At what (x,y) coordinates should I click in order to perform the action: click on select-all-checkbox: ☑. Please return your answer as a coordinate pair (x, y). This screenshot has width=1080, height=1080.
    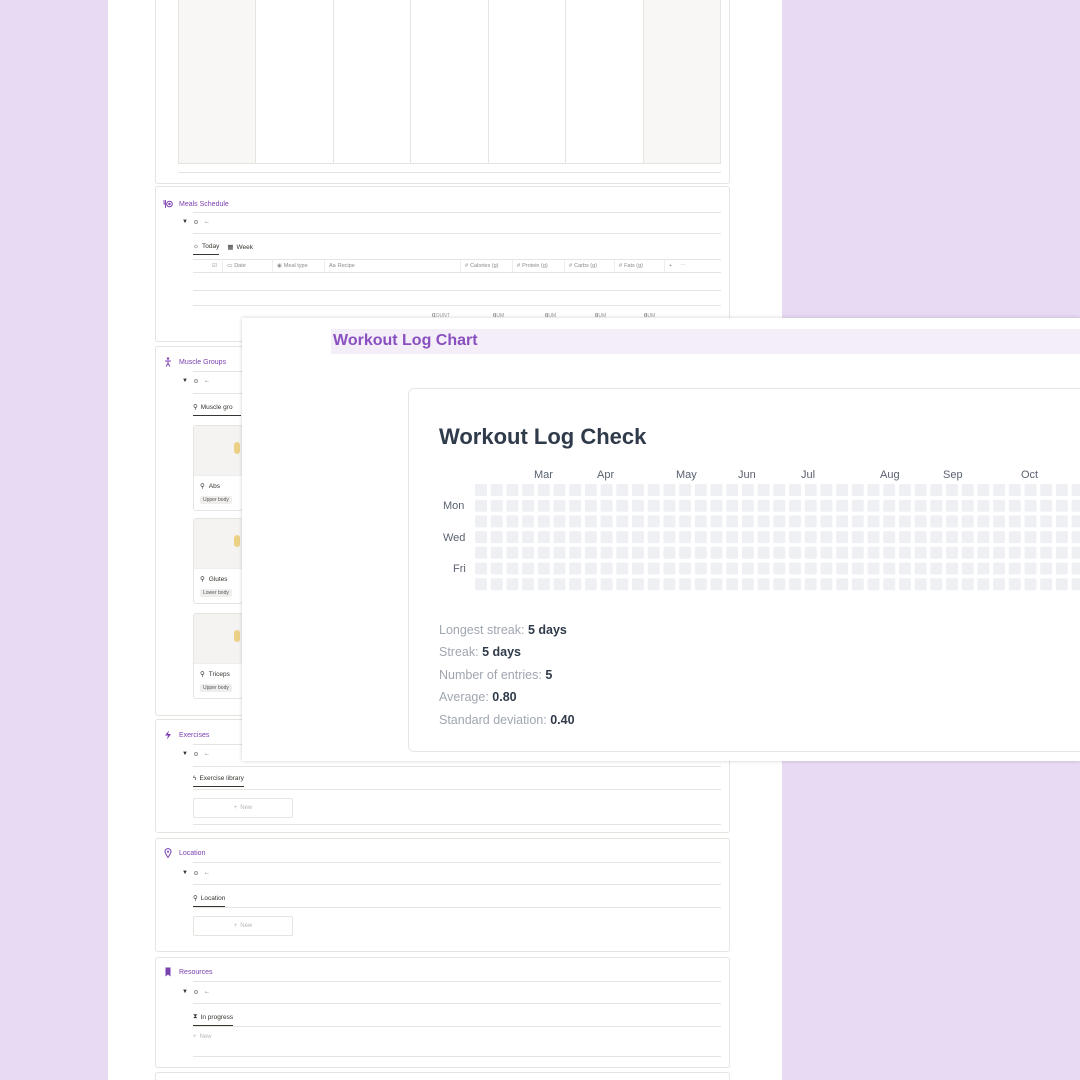
    Looking at the image, I should click on (208, 266).